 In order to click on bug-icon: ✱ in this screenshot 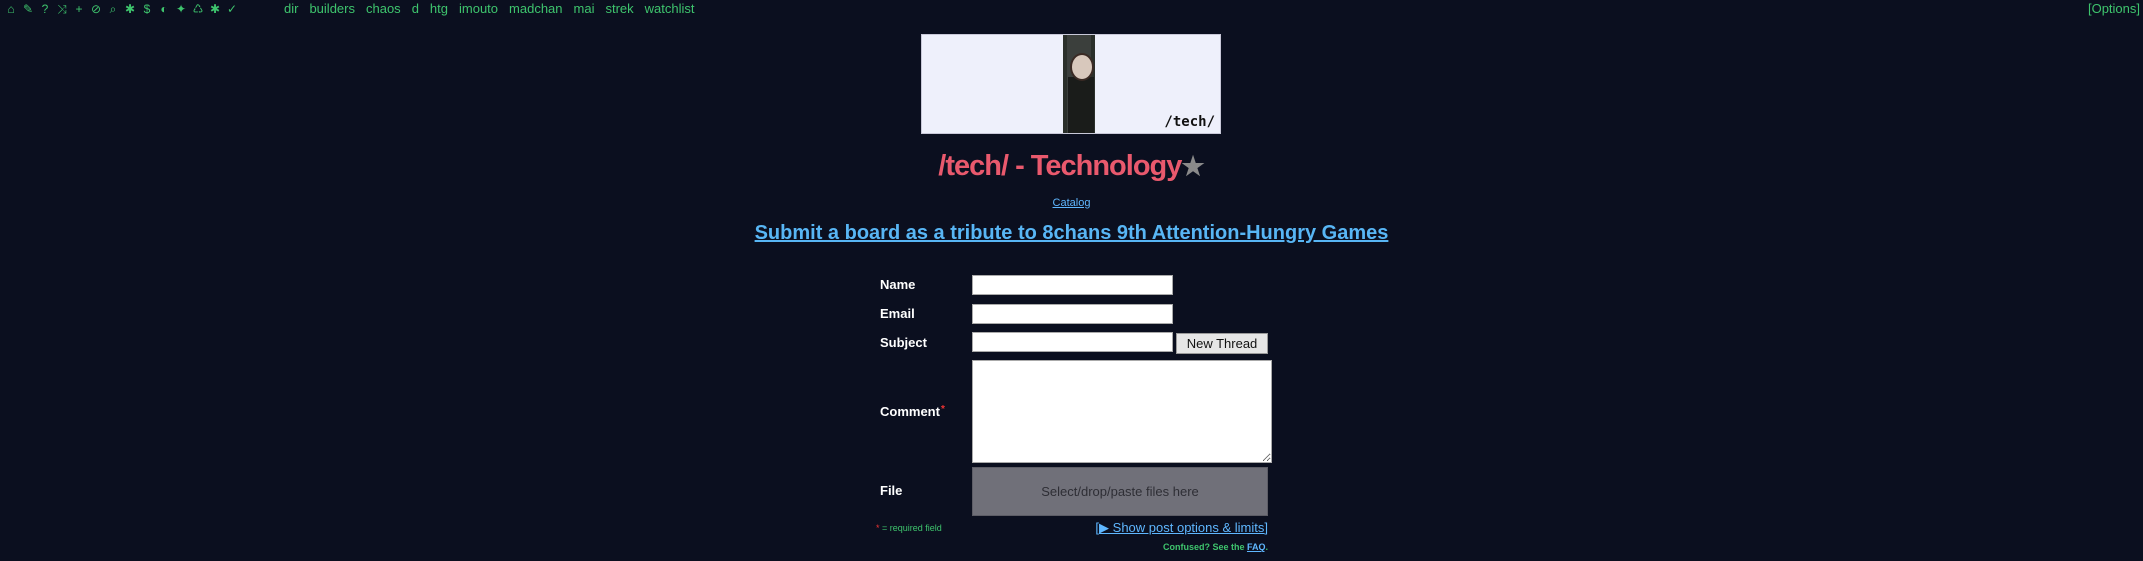, I will do `click(215, 9)`.